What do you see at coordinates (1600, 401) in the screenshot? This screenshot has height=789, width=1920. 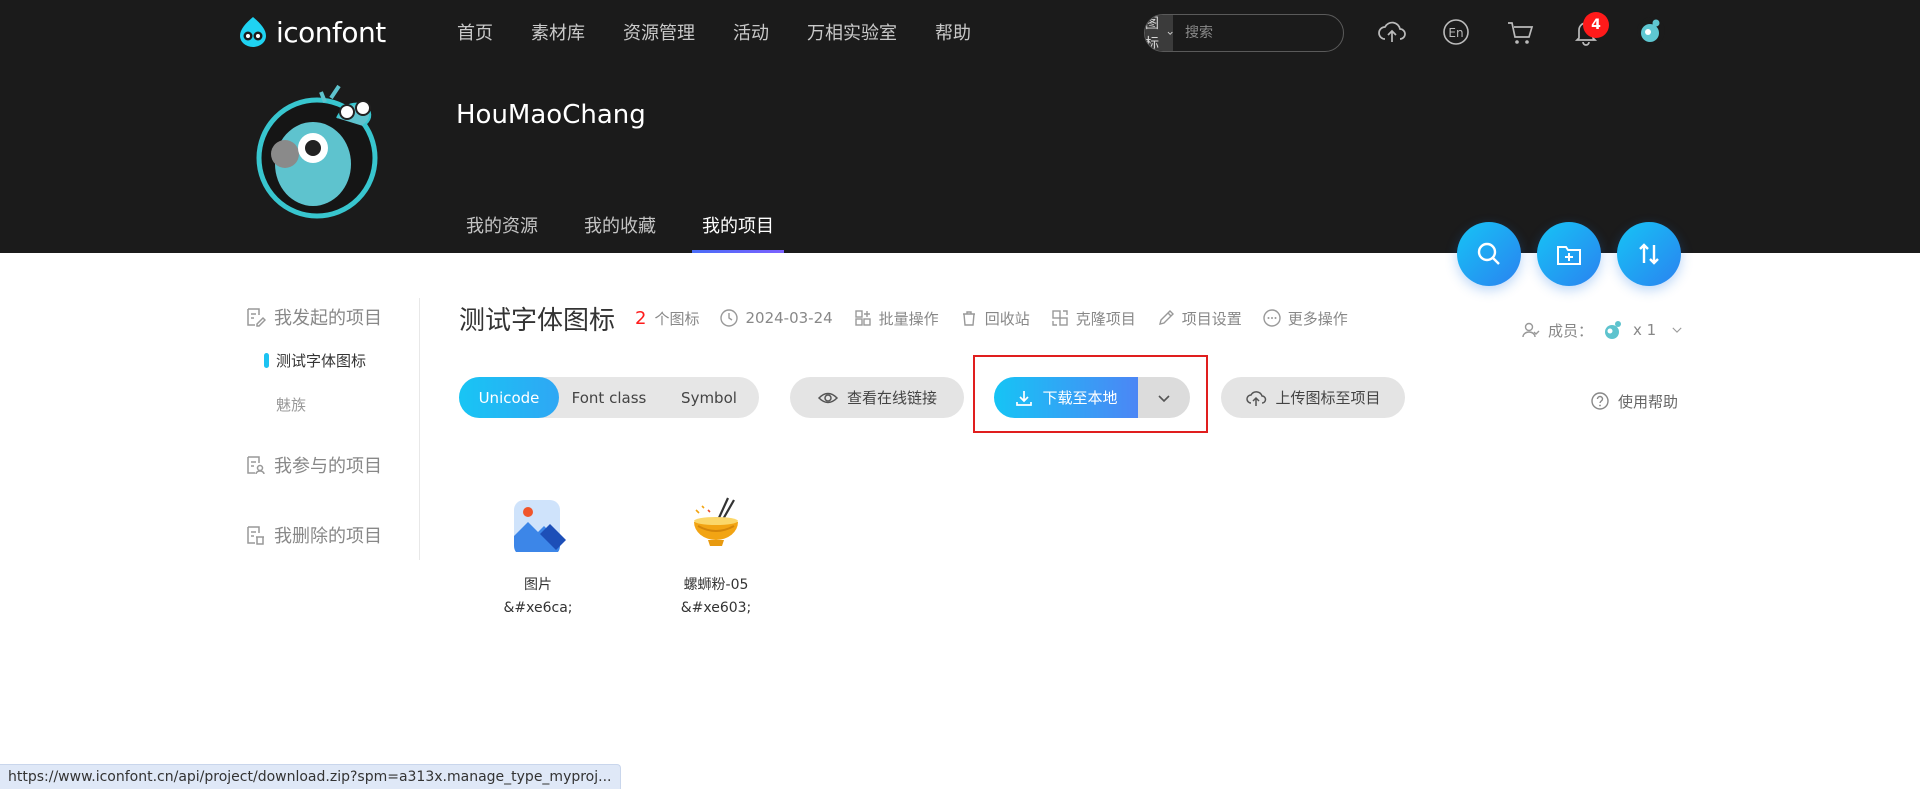 I see `help-circle-icon` at bounding box center [1600, 401].